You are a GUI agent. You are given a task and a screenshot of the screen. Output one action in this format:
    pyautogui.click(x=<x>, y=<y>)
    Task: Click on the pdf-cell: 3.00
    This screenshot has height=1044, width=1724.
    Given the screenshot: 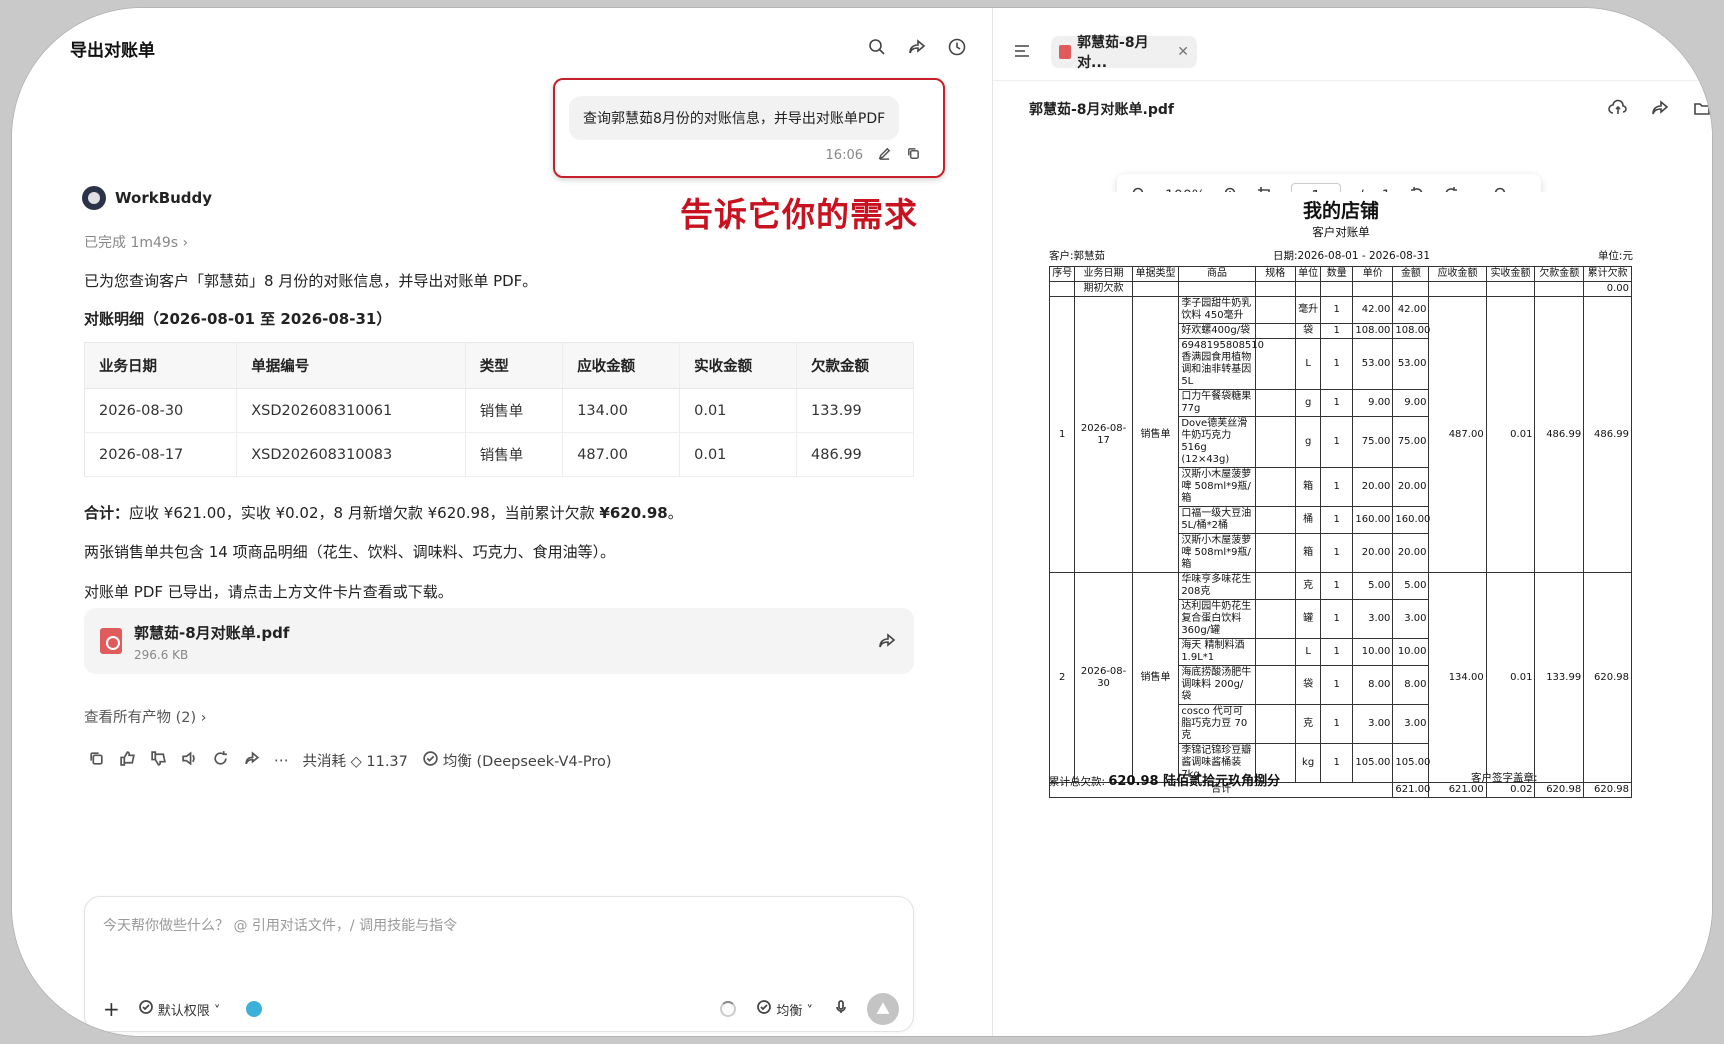 What is the action you would take?
    pyautogui.click(x=1373, y=619)
    